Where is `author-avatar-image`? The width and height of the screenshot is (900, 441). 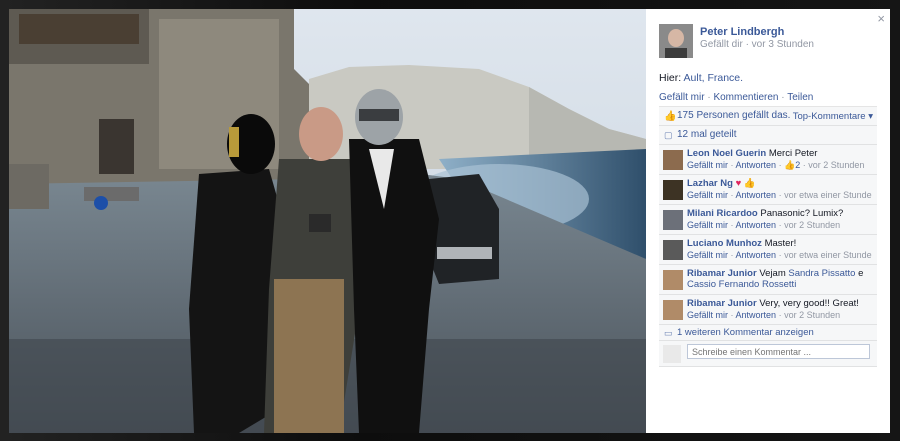 author-avatar-image is located at coordinates (676, 41).